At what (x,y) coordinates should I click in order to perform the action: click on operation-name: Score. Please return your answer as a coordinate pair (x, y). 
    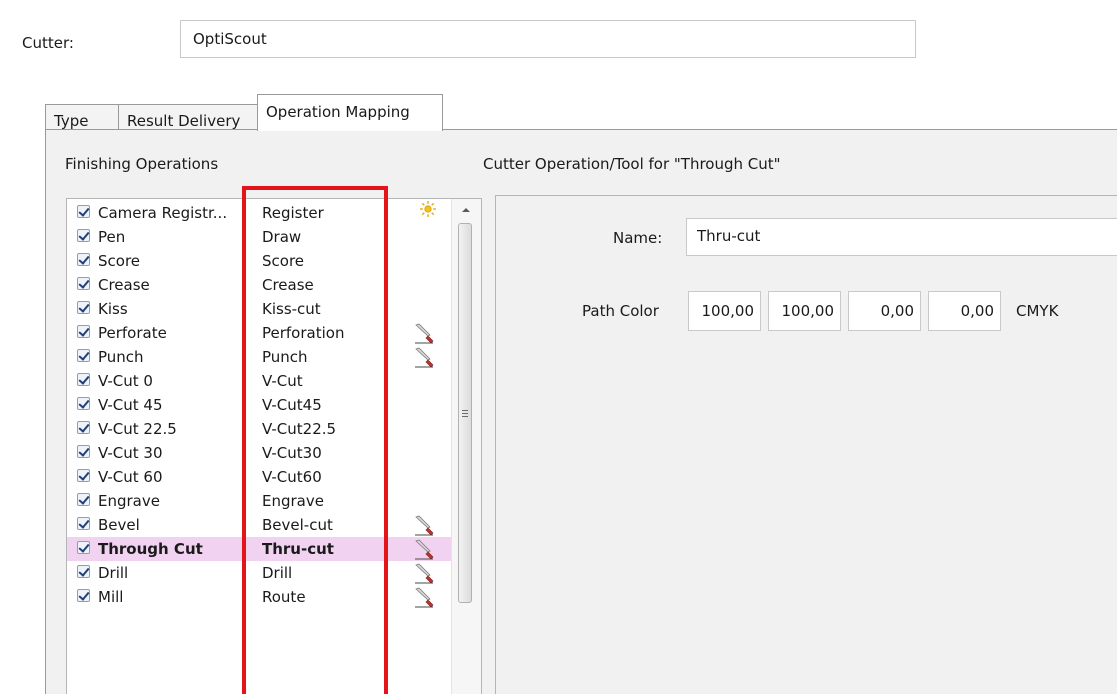
    Looking at the image, I should click on (119, 261).